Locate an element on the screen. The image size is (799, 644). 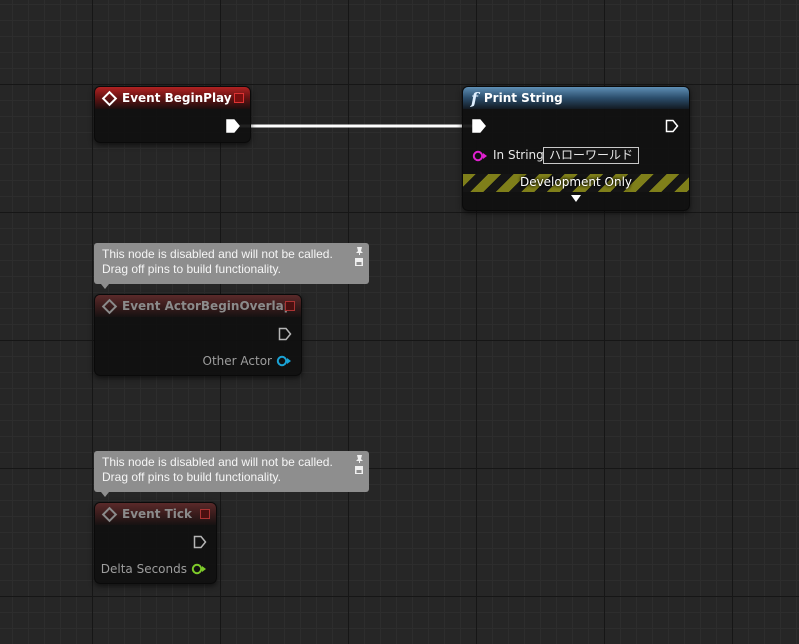
float-pin-icon is located at coordinates (199, 569).